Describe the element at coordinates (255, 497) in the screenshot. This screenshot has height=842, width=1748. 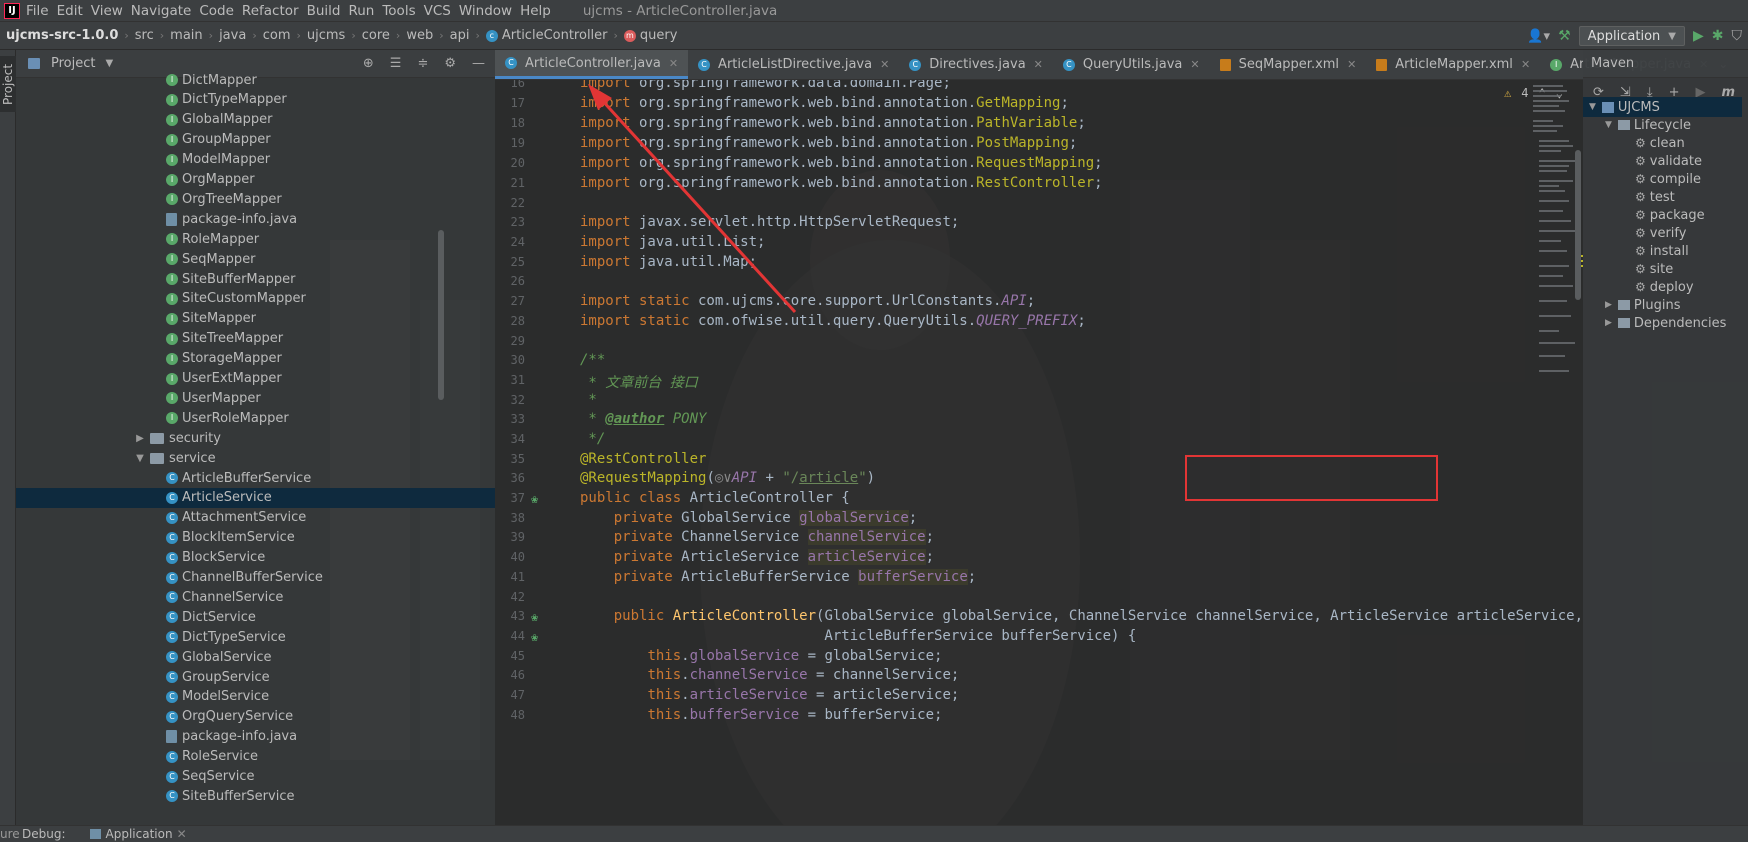
I see `tree-item: C ArticleService` at that location.